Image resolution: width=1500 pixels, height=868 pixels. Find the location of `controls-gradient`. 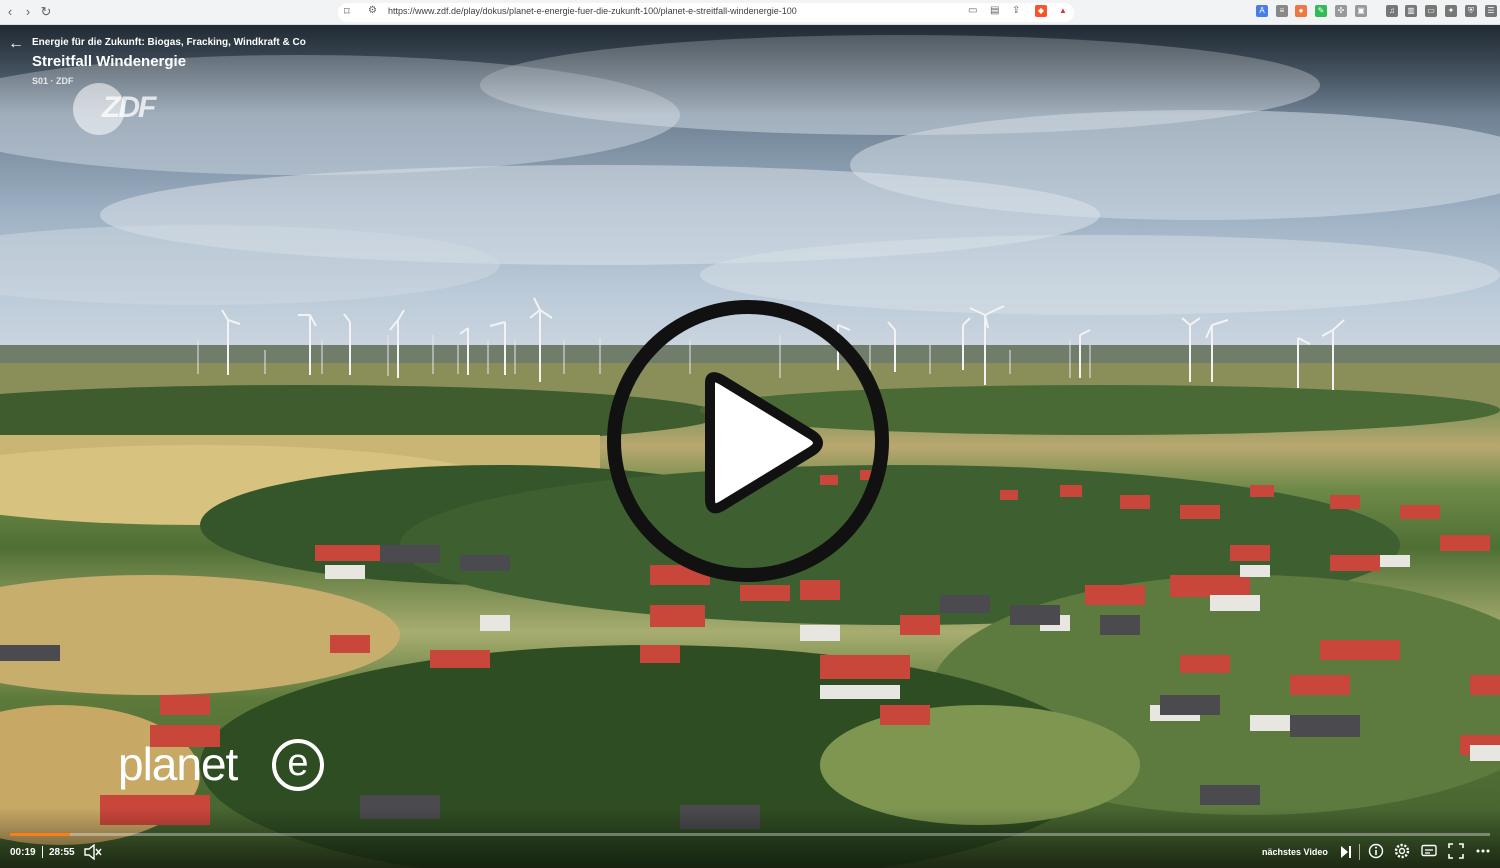

controls-gradient is located at coordinates (750, 838).